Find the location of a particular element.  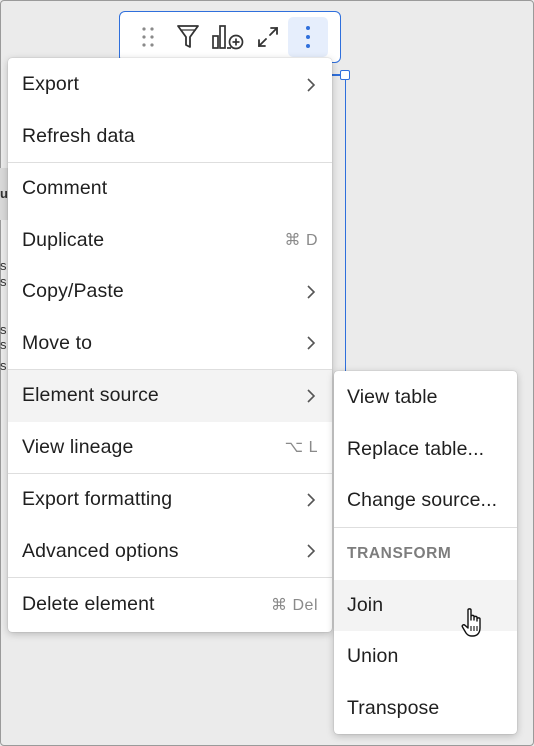

menu-item-comment: Comment is located at coordinates (170, 189).